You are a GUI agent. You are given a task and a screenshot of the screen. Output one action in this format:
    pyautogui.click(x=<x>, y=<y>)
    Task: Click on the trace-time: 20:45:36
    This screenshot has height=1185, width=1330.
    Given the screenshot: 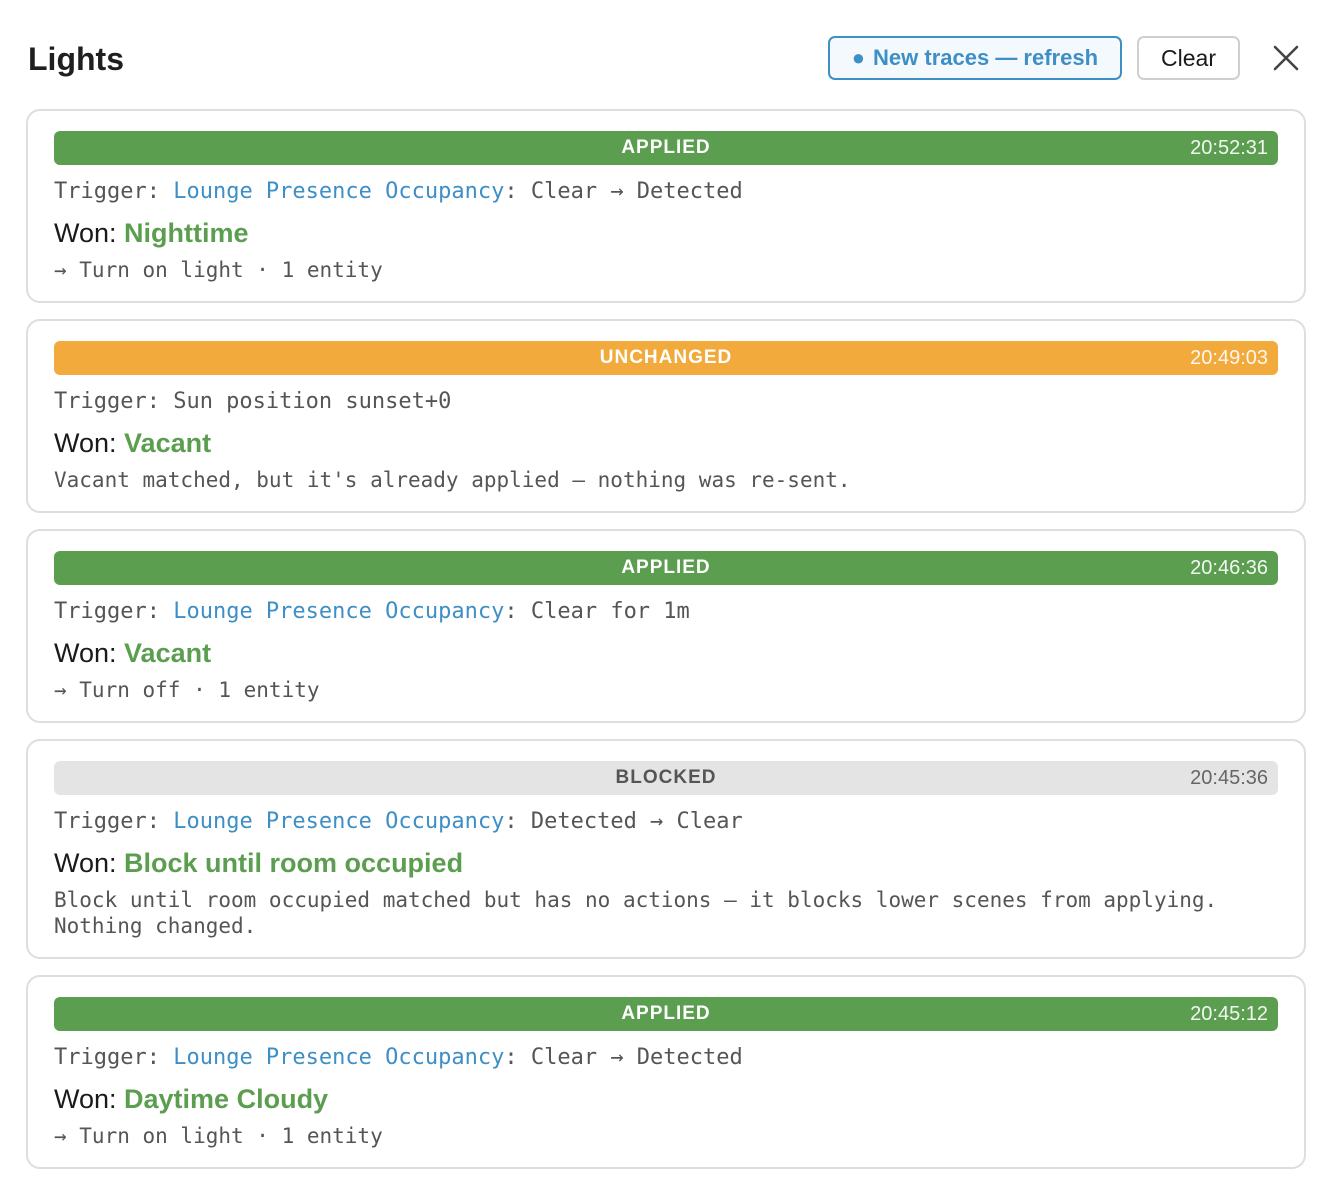 What is the action you would take?
    pyautogui.click(x=1229, y=777)
    